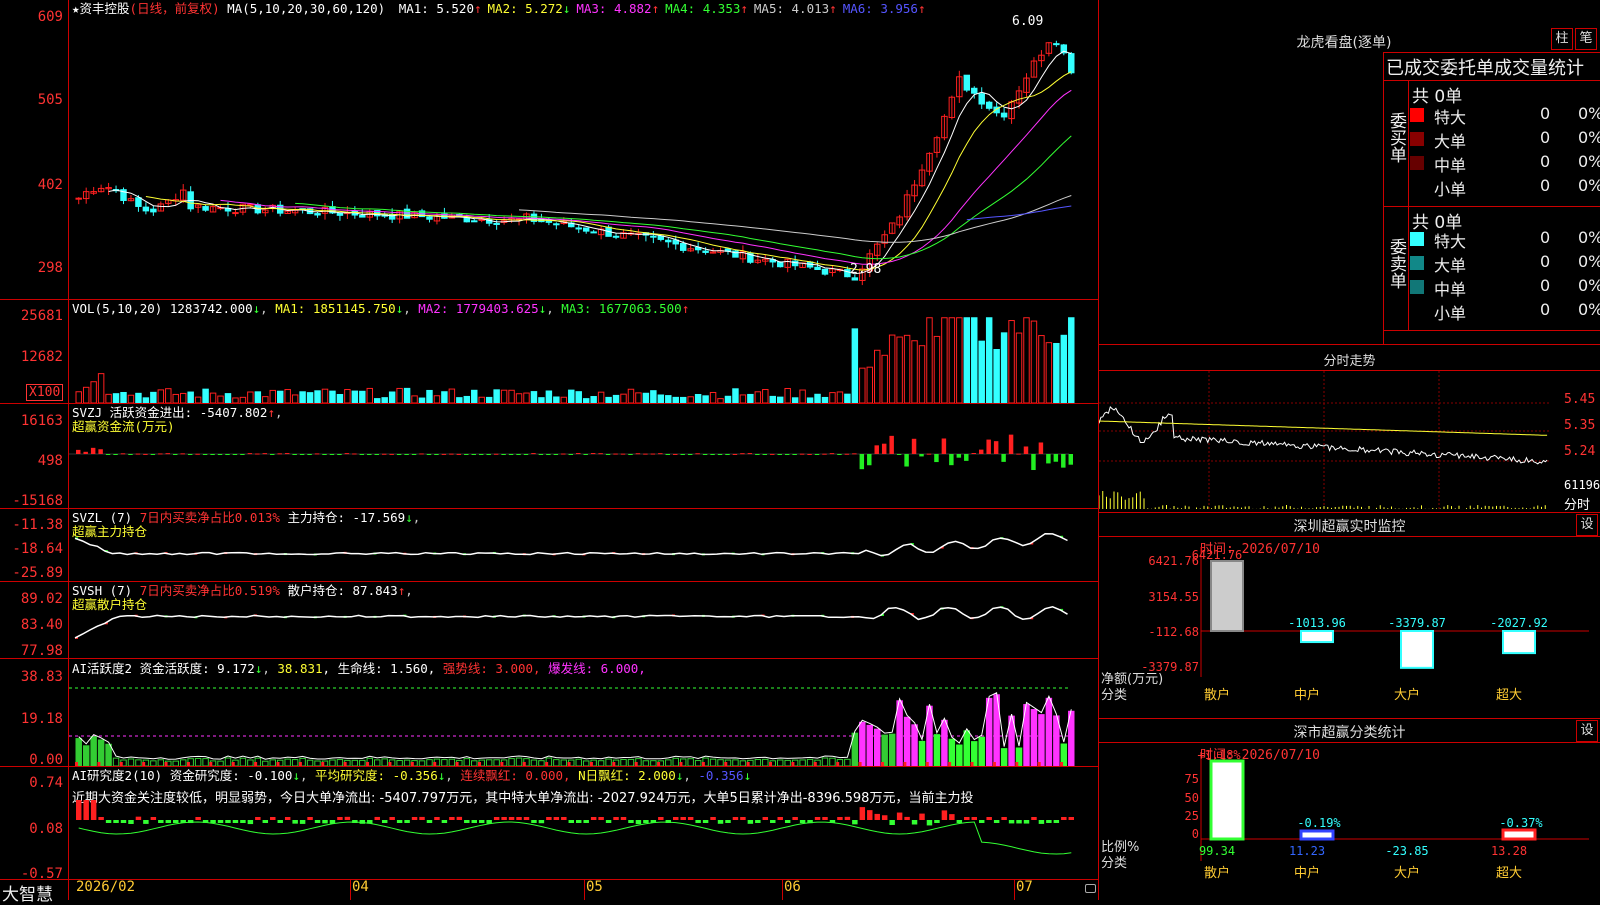  I want to click on order-size-label: 特大, so click(1450, 117).